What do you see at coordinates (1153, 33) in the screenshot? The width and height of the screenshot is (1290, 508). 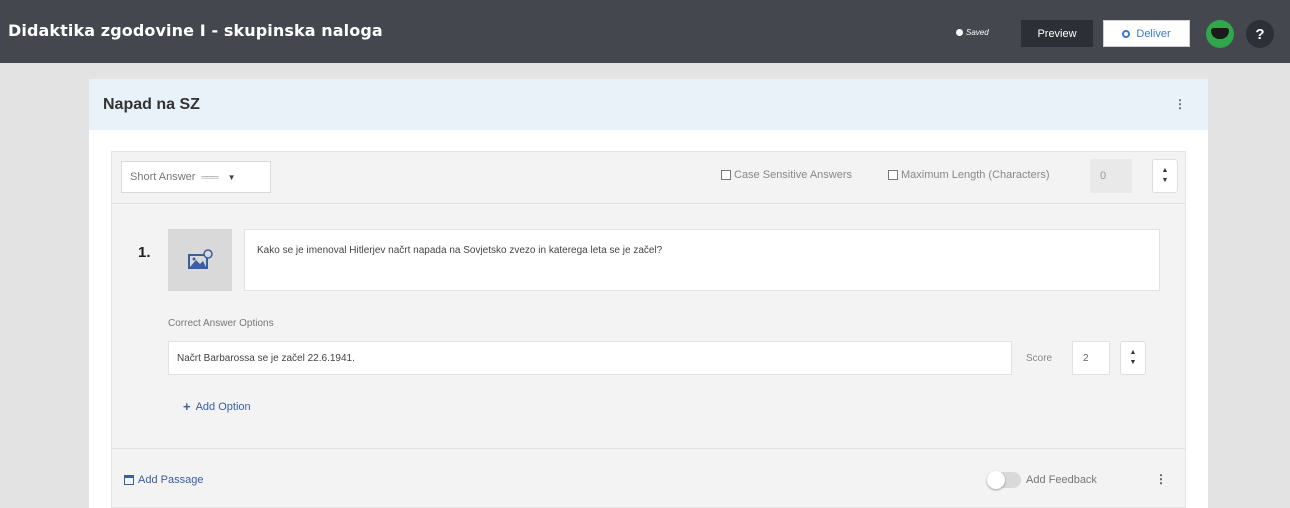 I see `deliver-label: Deliver` at bounding box center [1153, 33].